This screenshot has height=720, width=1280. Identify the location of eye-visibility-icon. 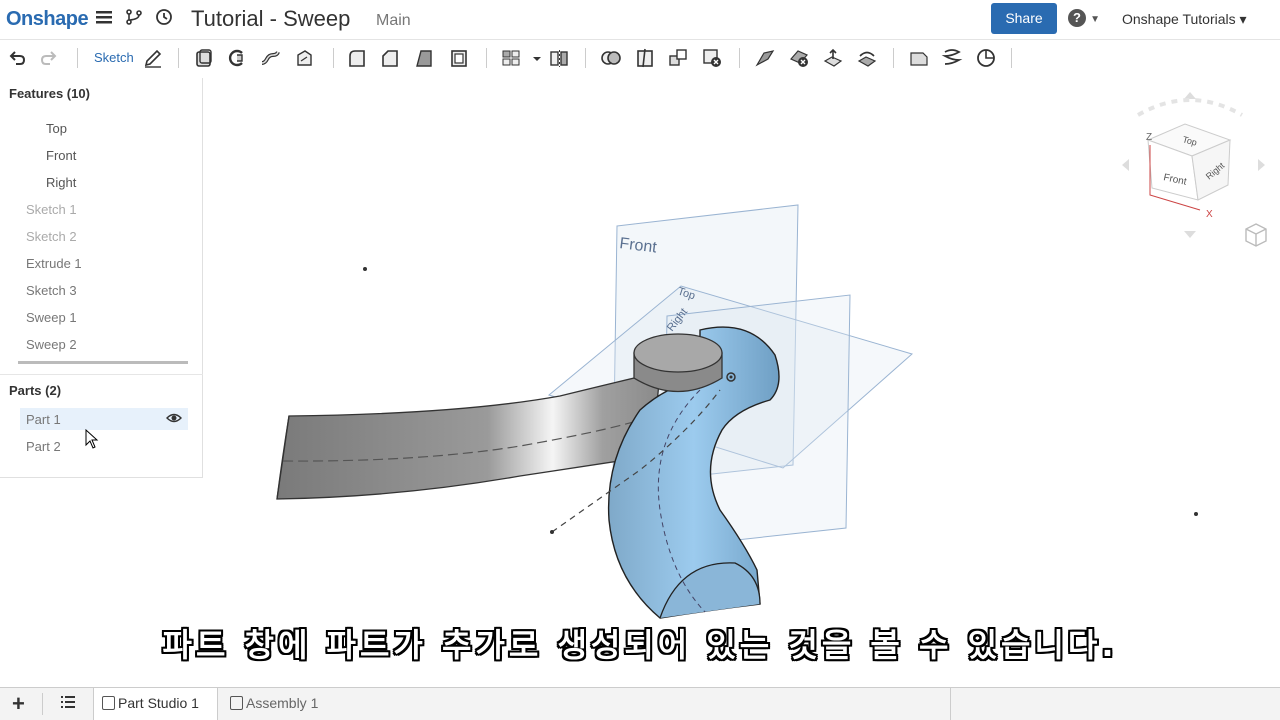
(174, 419).